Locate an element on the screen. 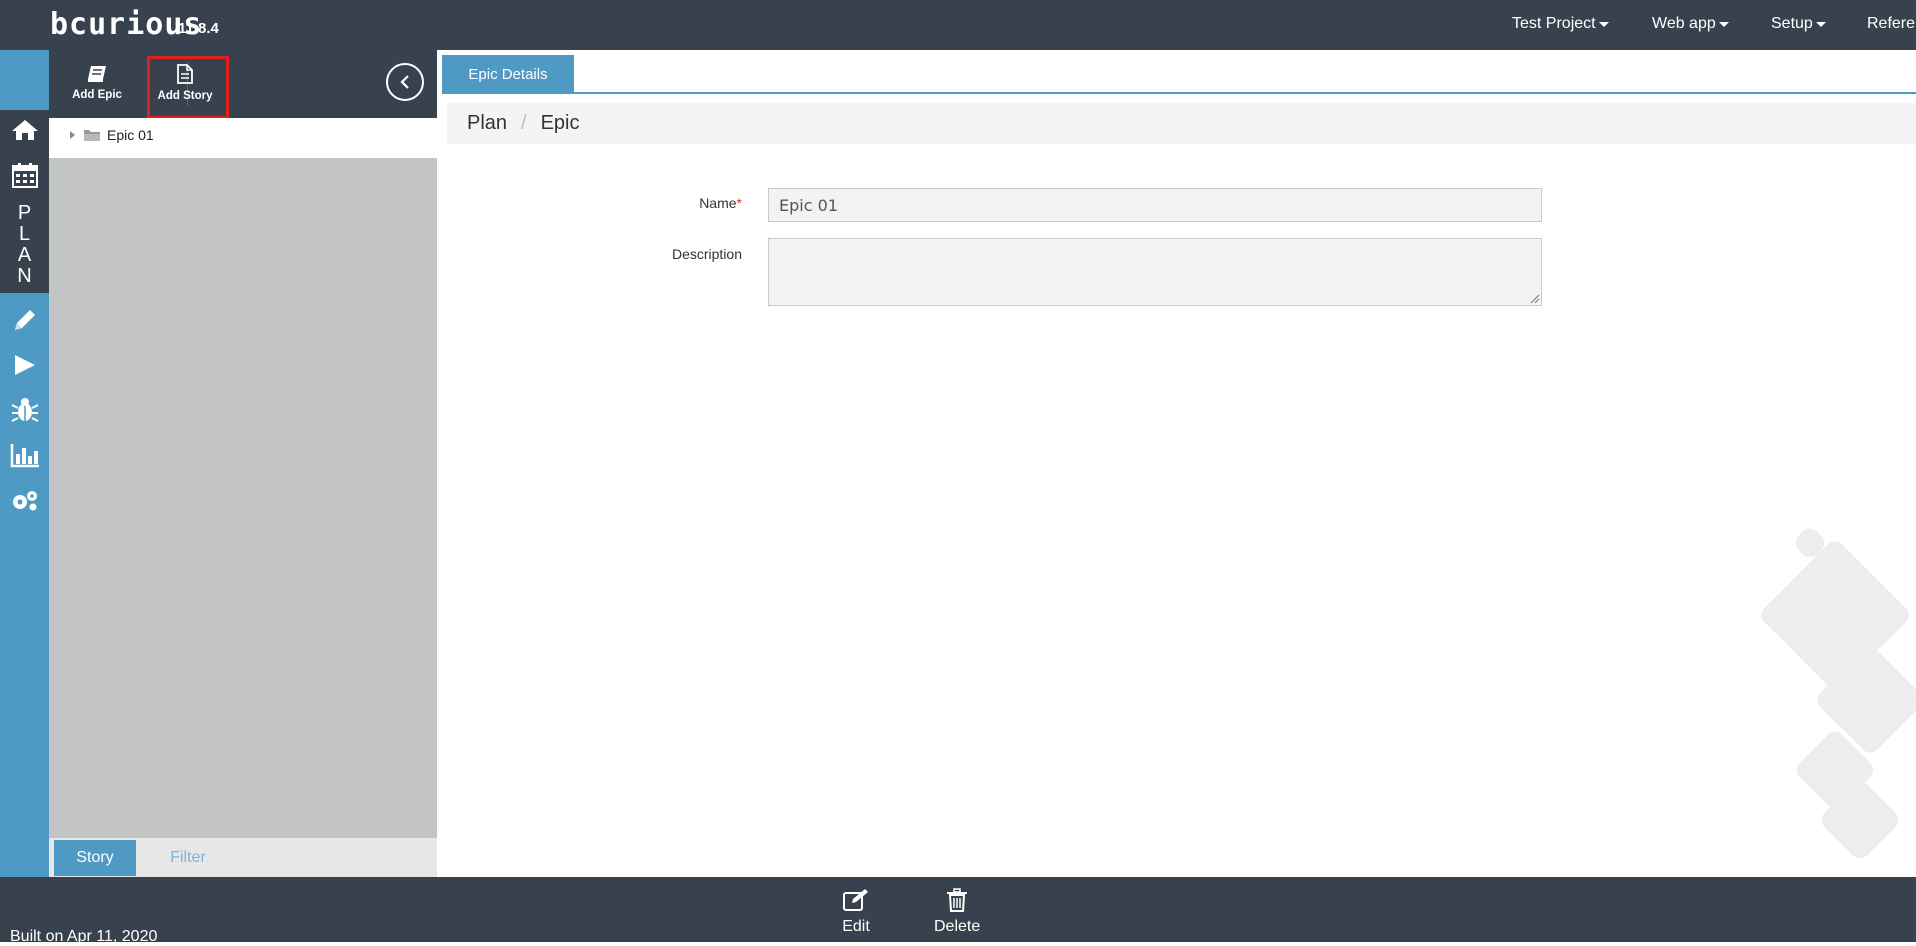 The height and width of the screenshot is (946, 1916). nav-reference-menu: Refere is located at coordinates (1891, 24).